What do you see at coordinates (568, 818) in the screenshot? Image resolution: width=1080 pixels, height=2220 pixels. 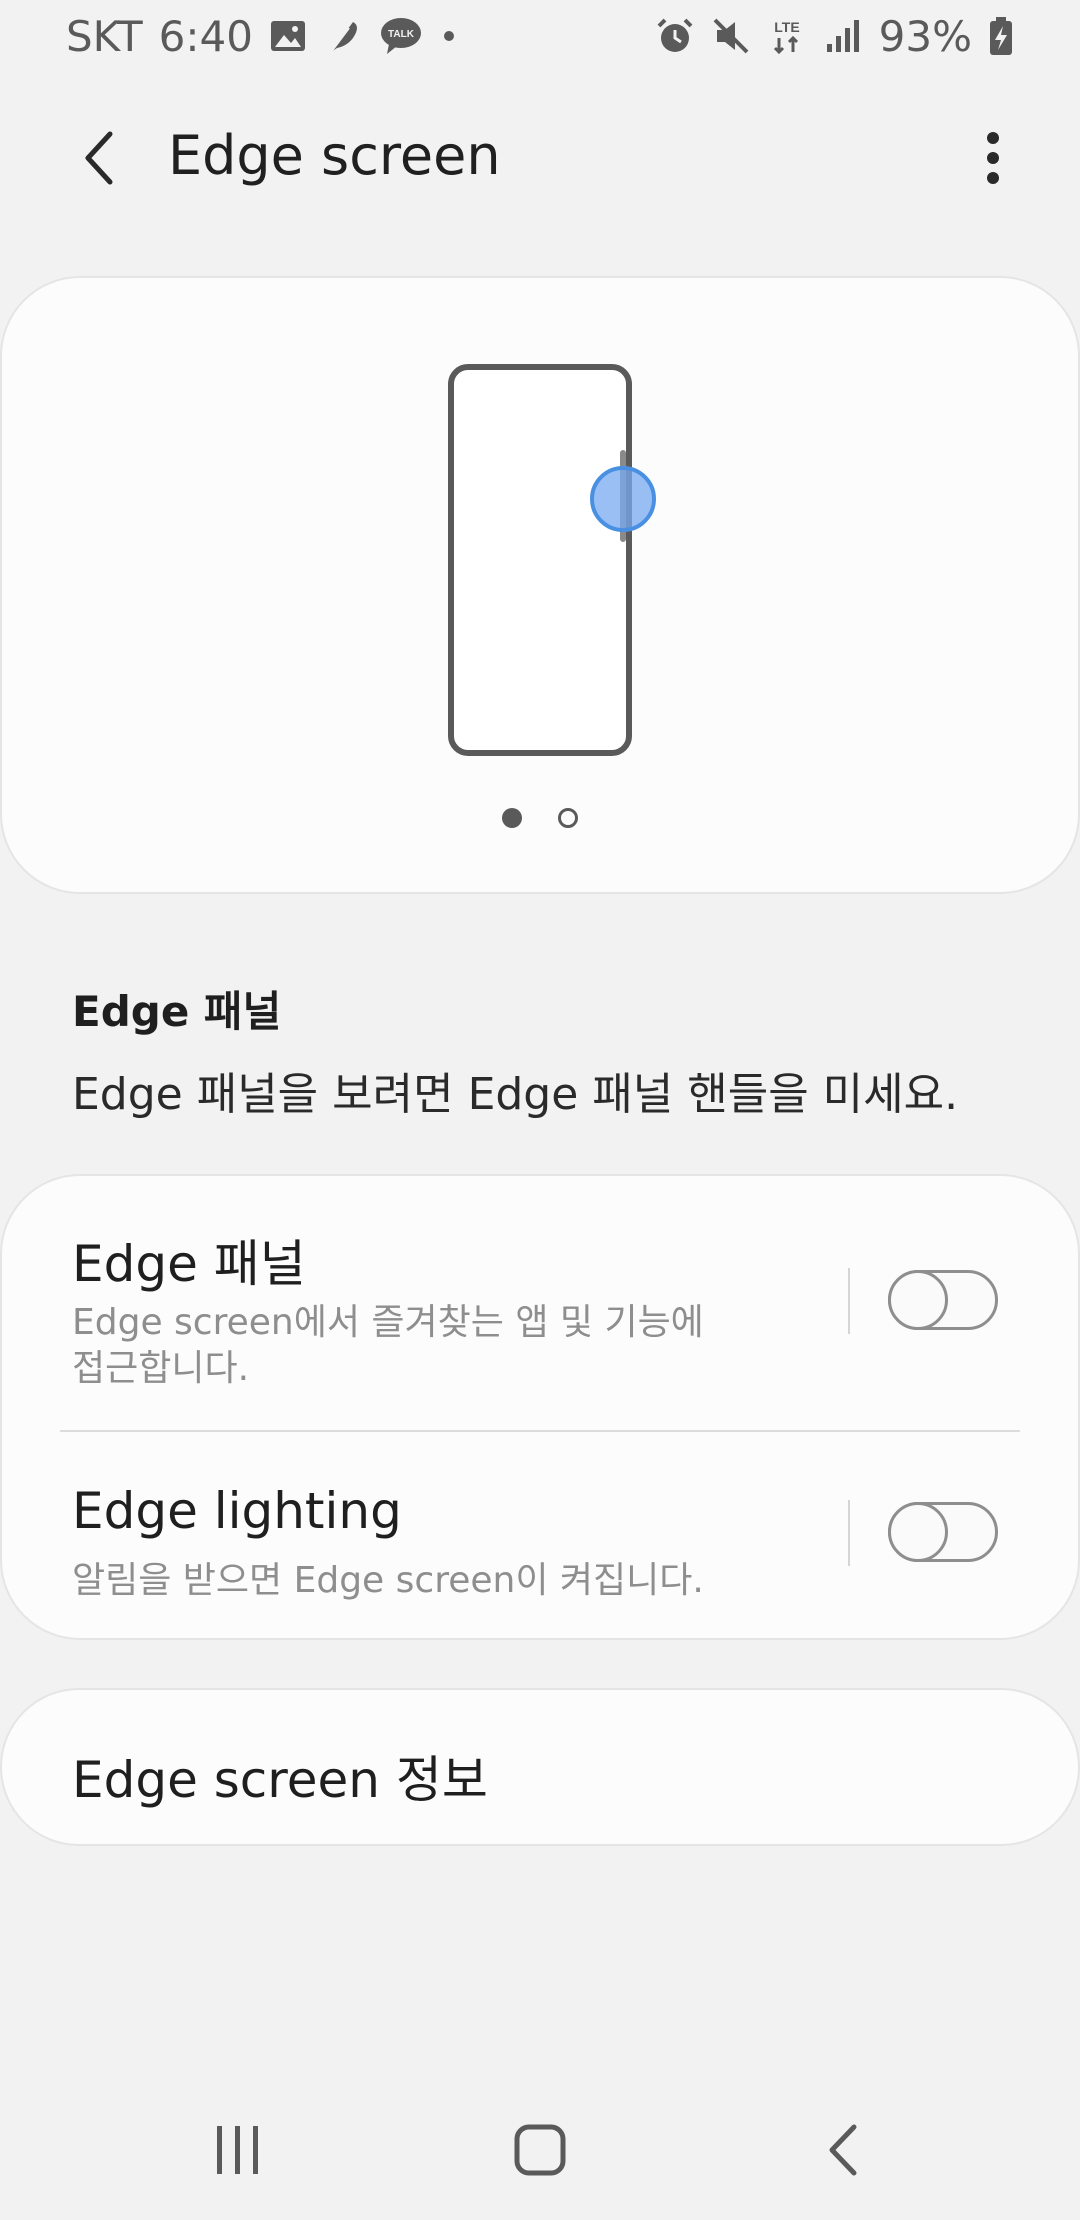 I see `page-dot-inactive` at bounding box center [568, 818].